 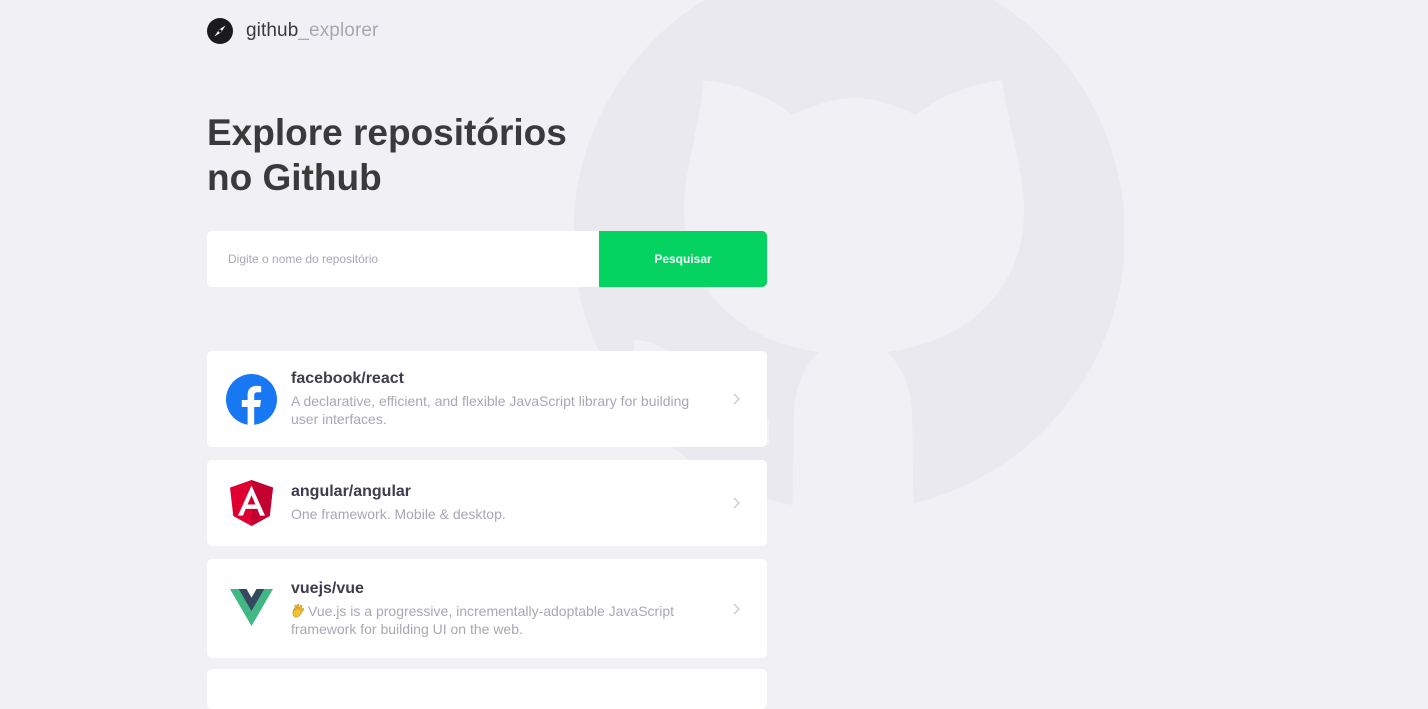 I want to click on brand-name: github_explorer, so click(x=312, y=31).